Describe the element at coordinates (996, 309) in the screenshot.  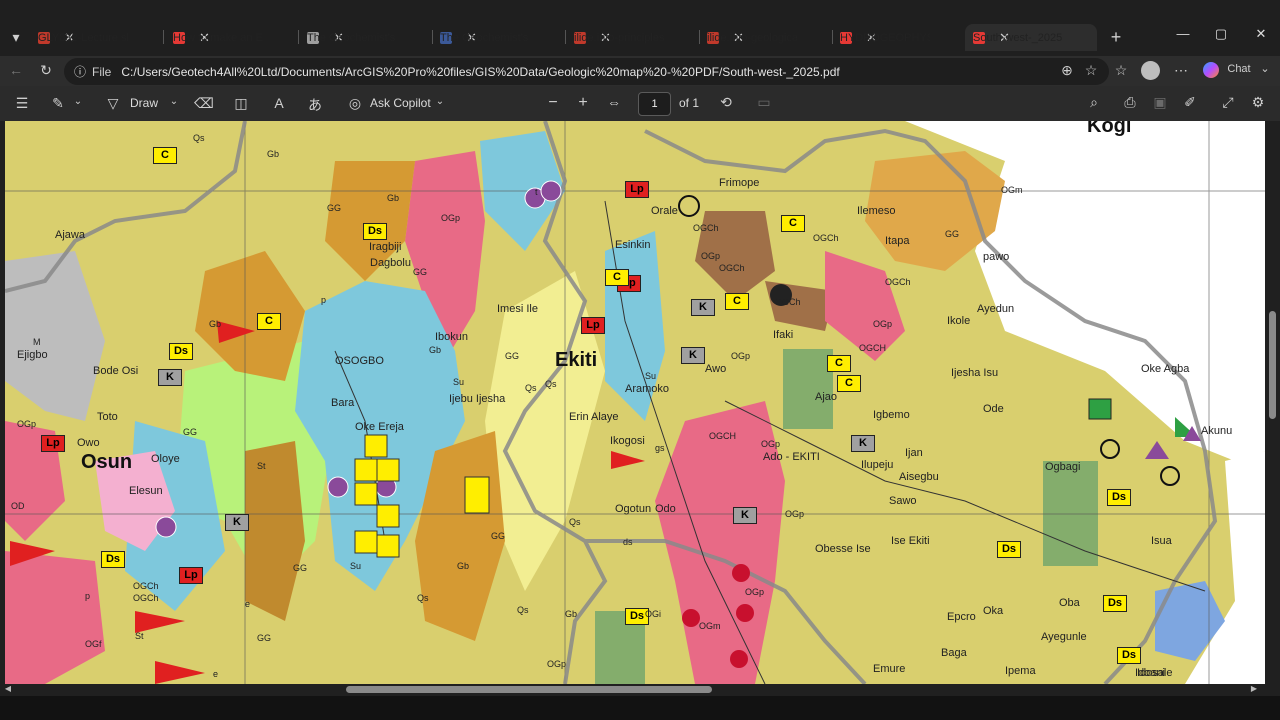
I see `map-place-label: Ayedun` at that location.